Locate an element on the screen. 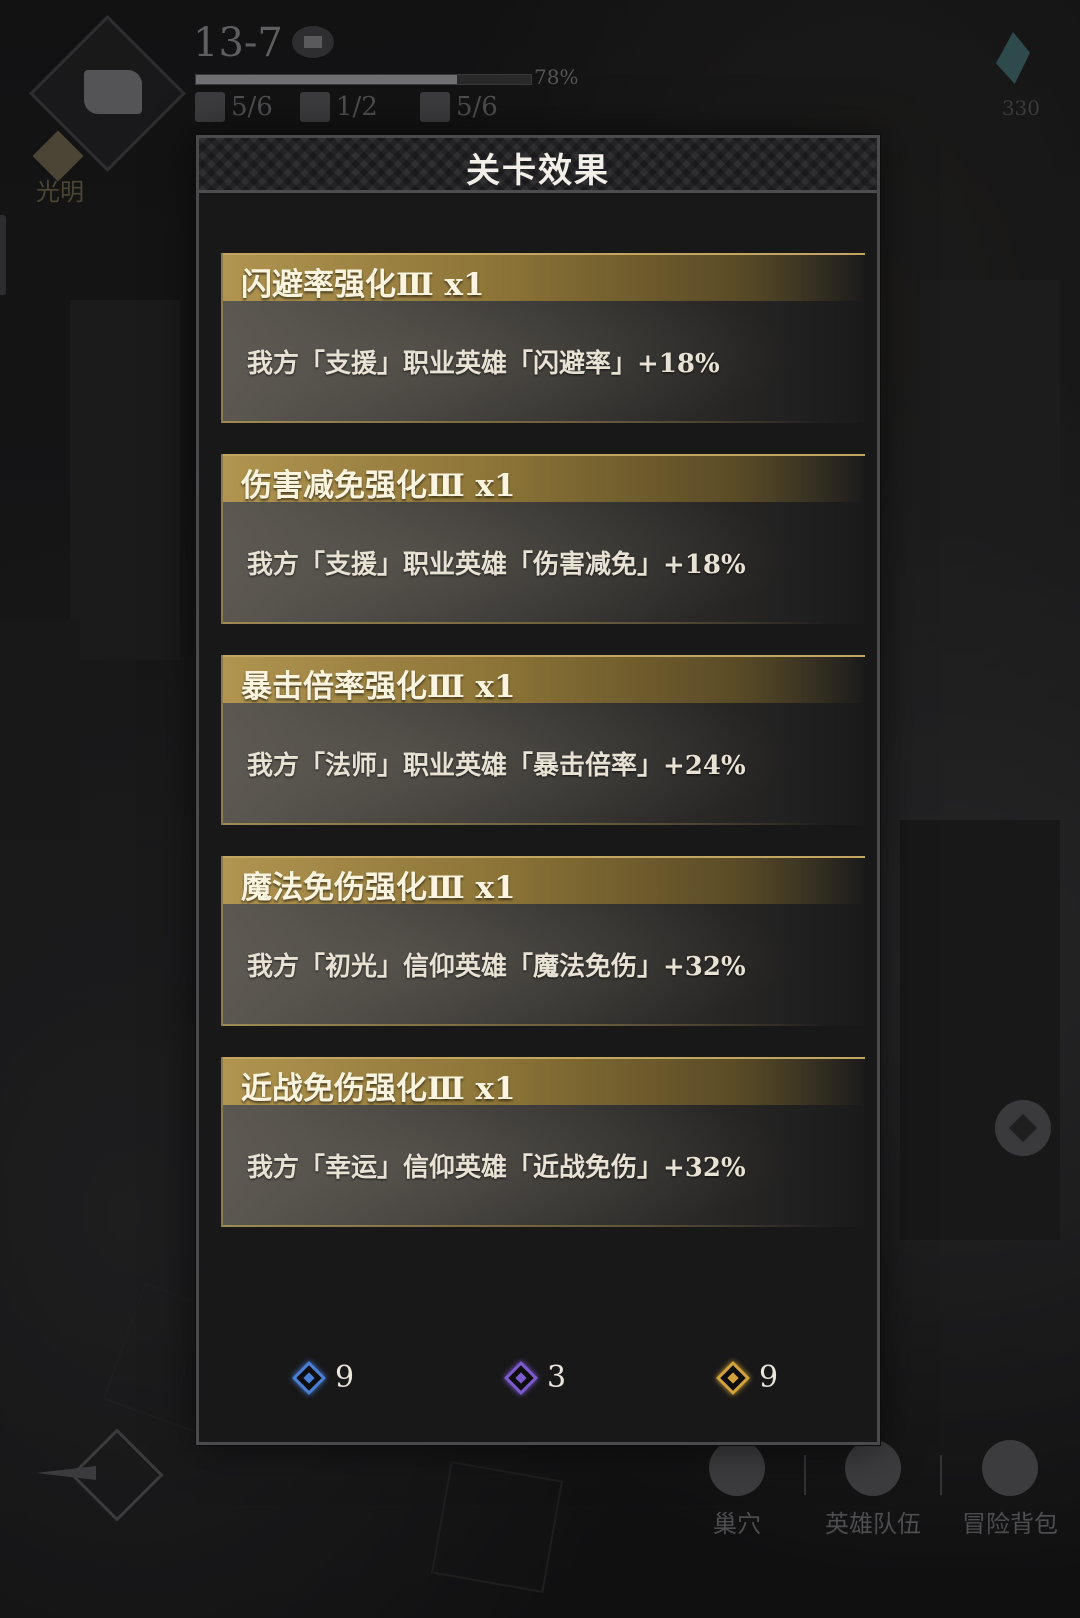 The height and width of the screenshot is (1618, 1080). effect-card: 闪避率强化Ⅲ x1 我方「支援」职业英雄「闪避率」+18% is located at coordinates (543, 338).